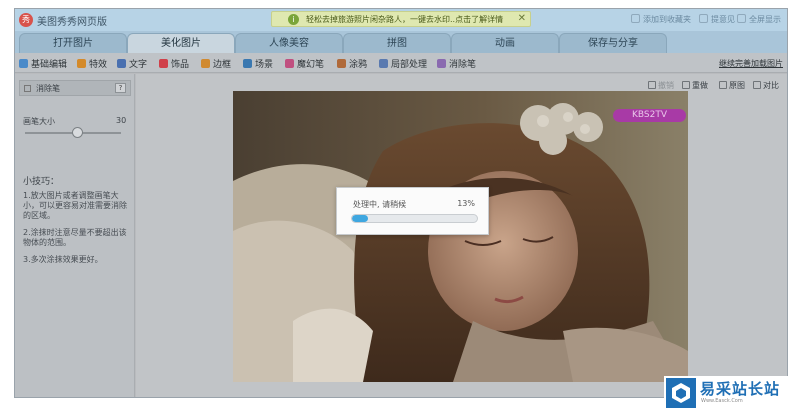  I want to click on tool-local-edit: 局部处理, so click(403, 63).